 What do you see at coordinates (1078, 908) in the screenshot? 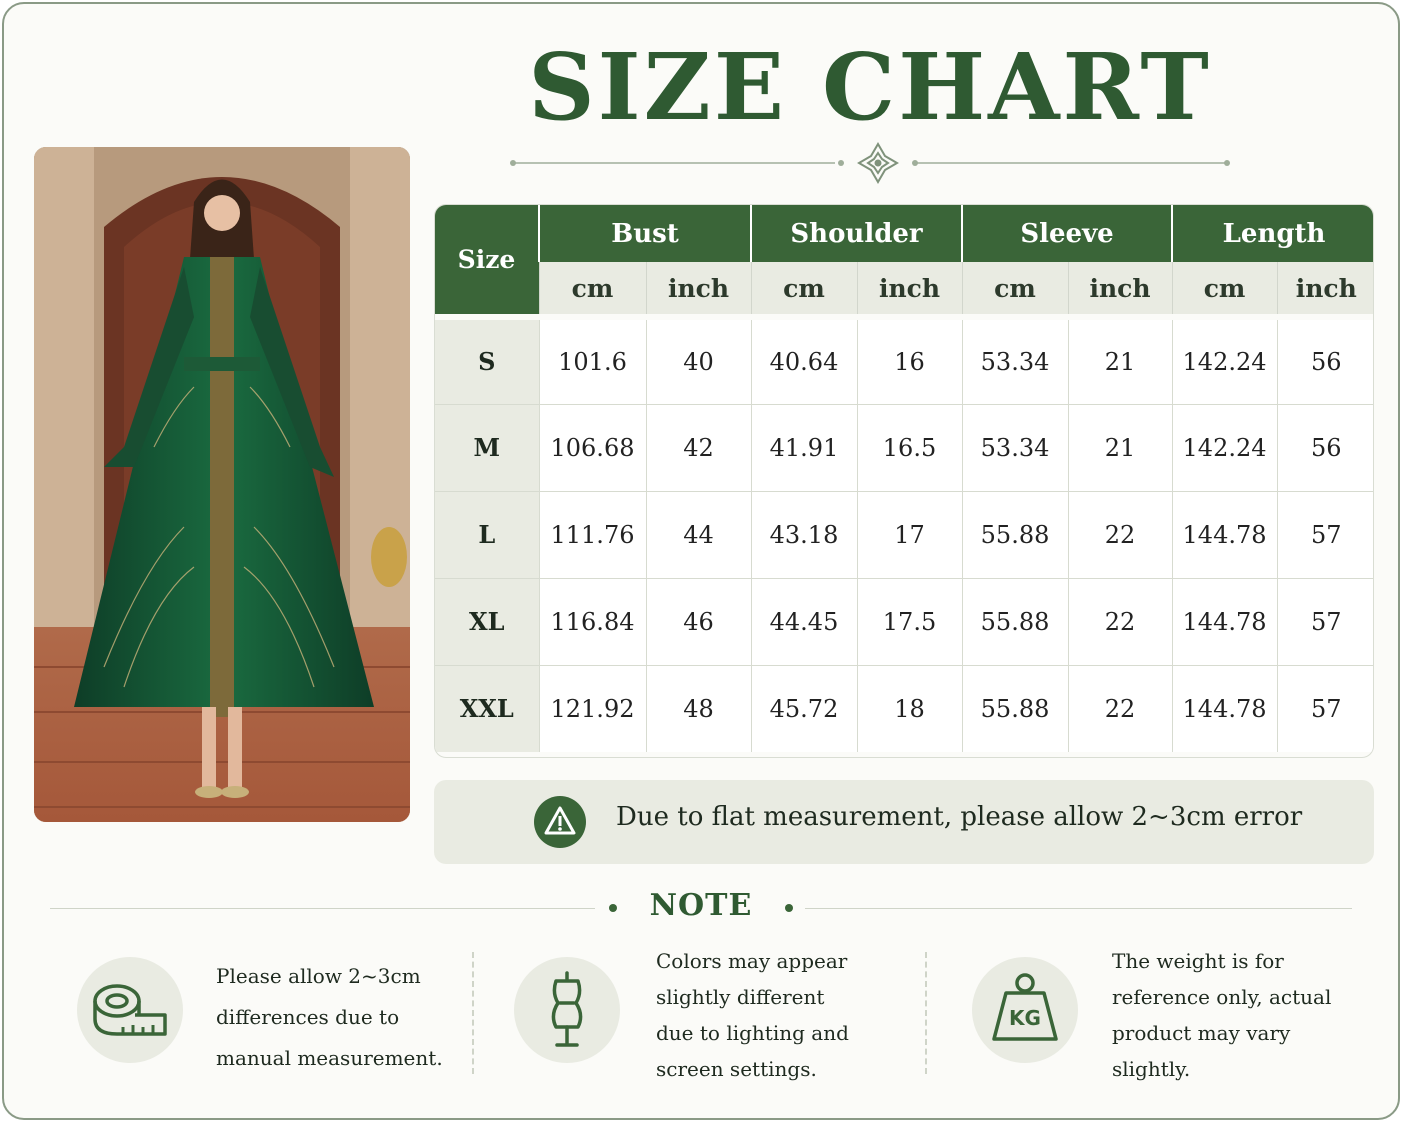
I see `note-divider-right` at bounding box center [1078, 908].